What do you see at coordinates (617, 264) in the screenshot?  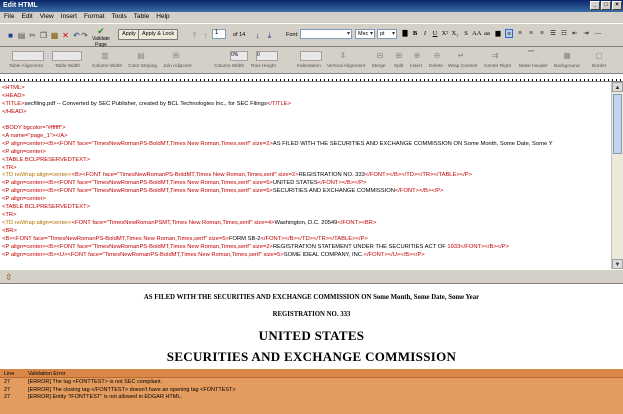 I see `scroll-down-icon: ▼` at bounding box center [617, 264].